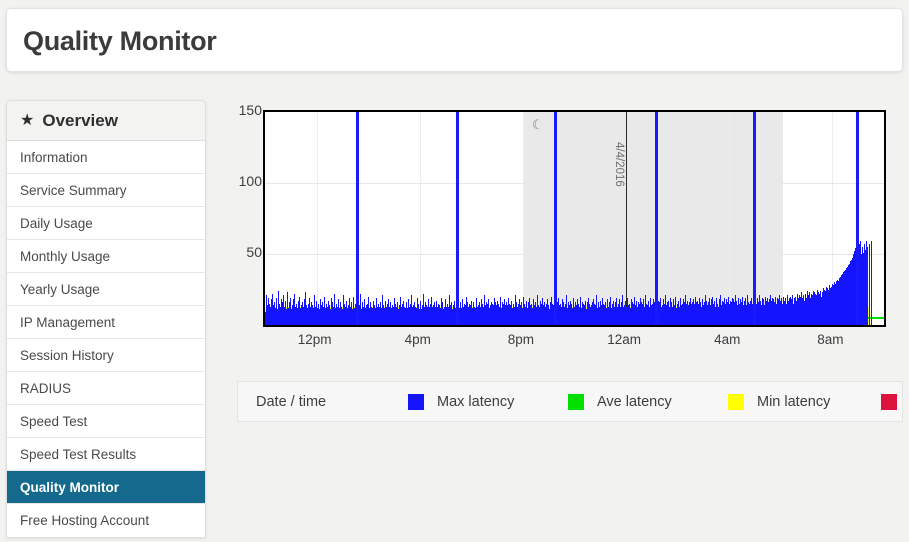 Image resolution: width=909 pixels, height=542 pixels. I want to click on y-tick-100: 100, so click(250, 181).